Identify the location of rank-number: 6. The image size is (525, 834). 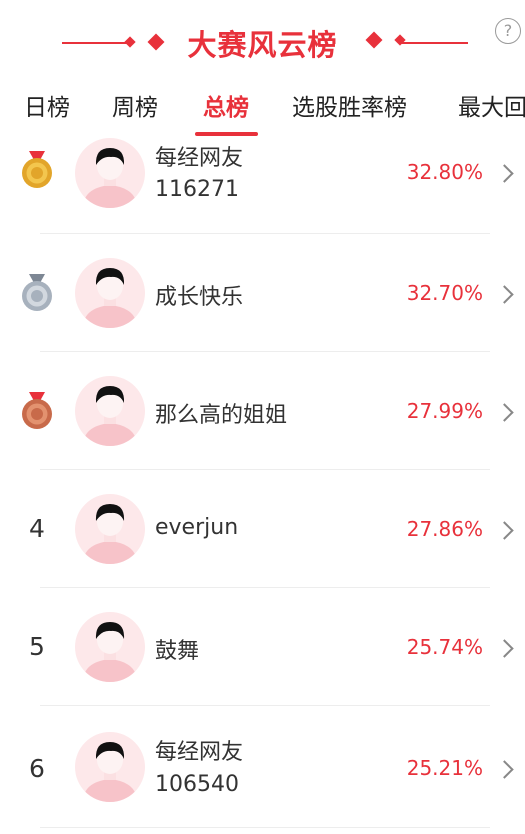
(37, 768).